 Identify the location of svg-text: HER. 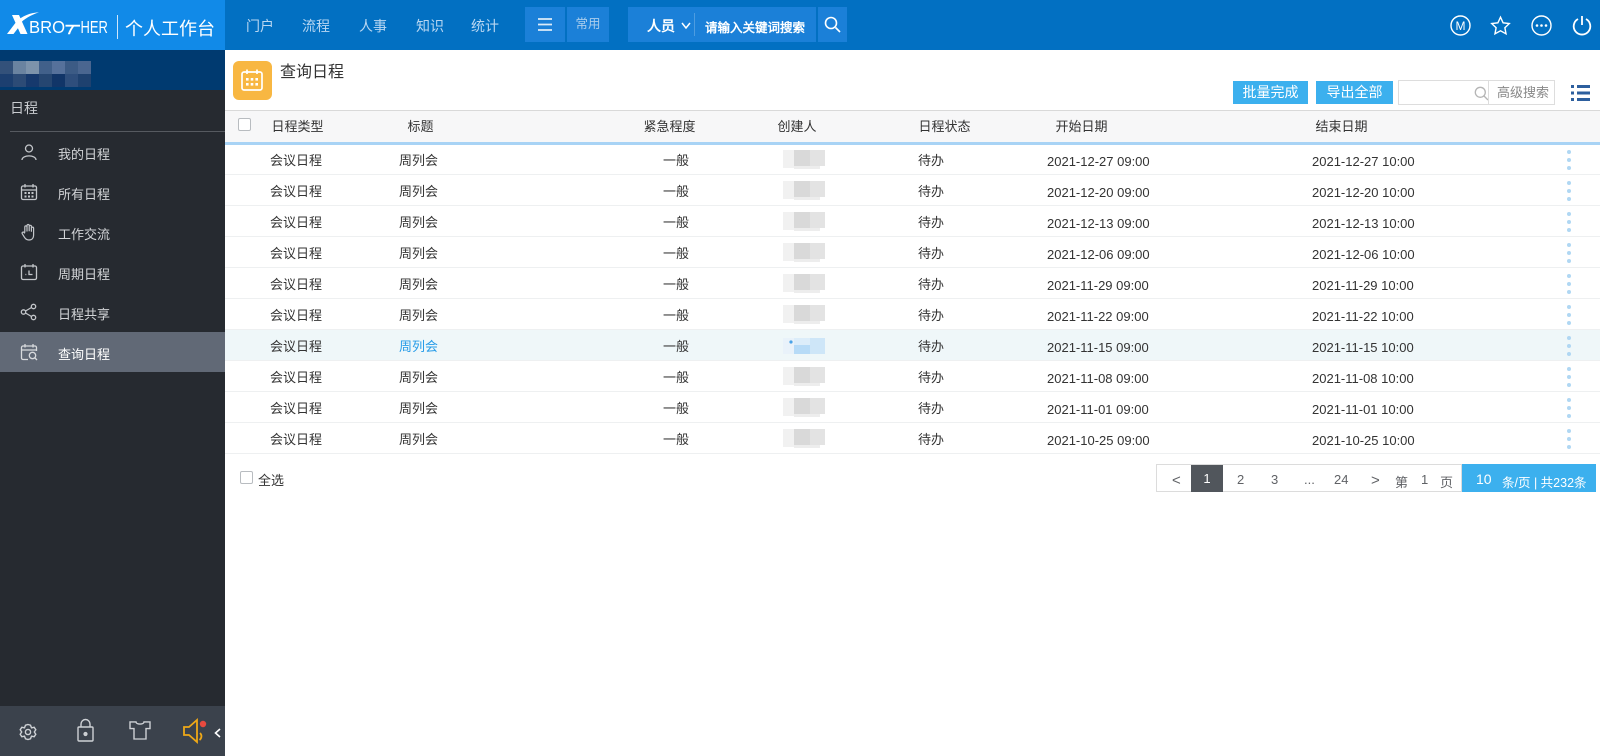
(94, 27).